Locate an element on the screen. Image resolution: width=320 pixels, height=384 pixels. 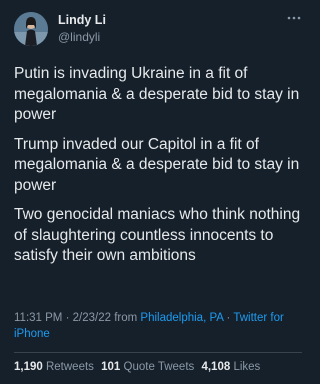
retweets-stat: 1,190 Retweets is located at coordinates (54, 367).